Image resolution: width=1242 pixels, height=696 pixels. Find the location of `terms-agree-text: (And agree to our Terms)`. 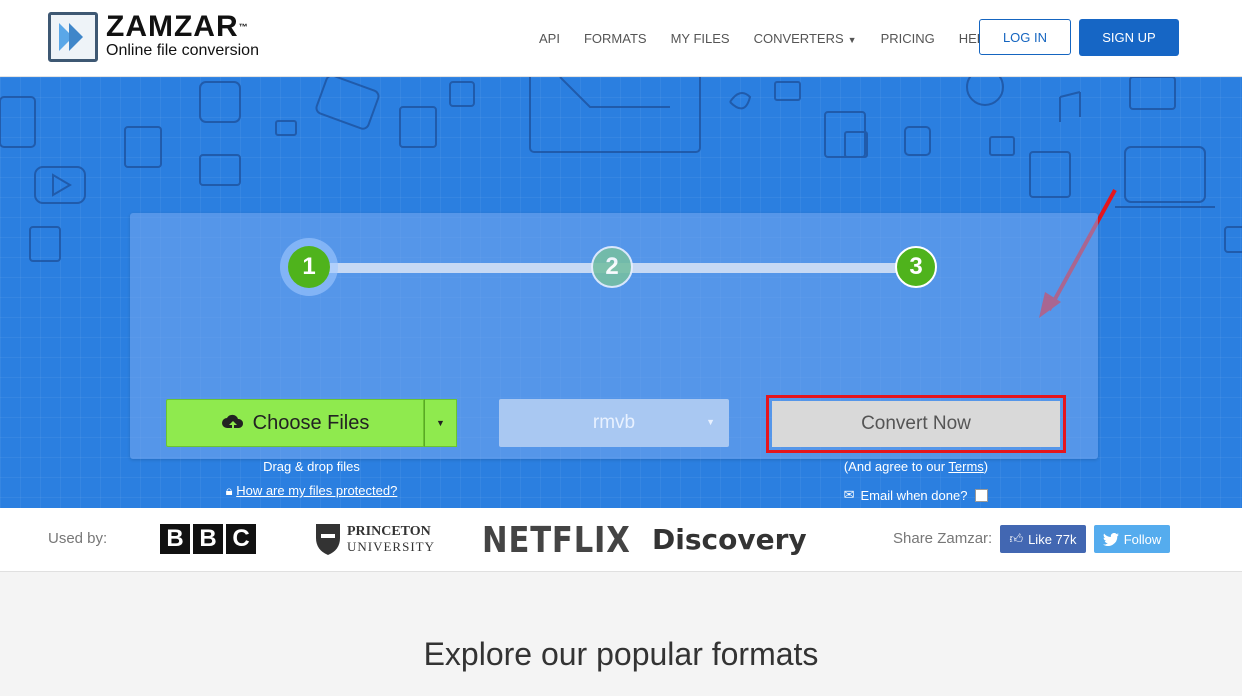

terms-agree-text: (And agree to our Terms) is located at coordinates (916, 466).